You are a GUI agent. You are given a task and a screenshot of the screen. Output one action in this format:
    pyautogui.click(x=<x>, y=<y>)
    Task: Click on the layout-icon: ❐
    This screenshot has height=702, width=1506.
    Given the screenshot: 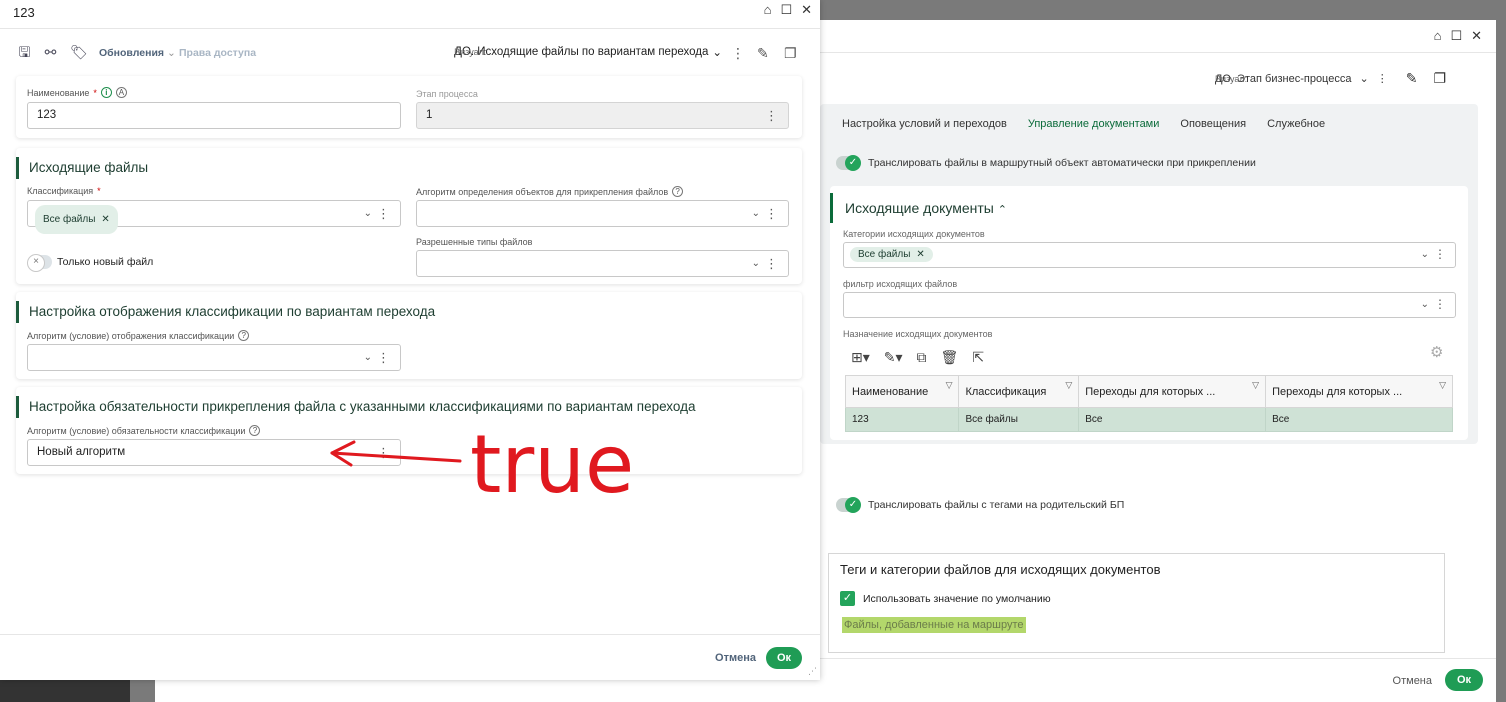 What is the action you would take?
    pyautogui.click(x=790, y=53)
    